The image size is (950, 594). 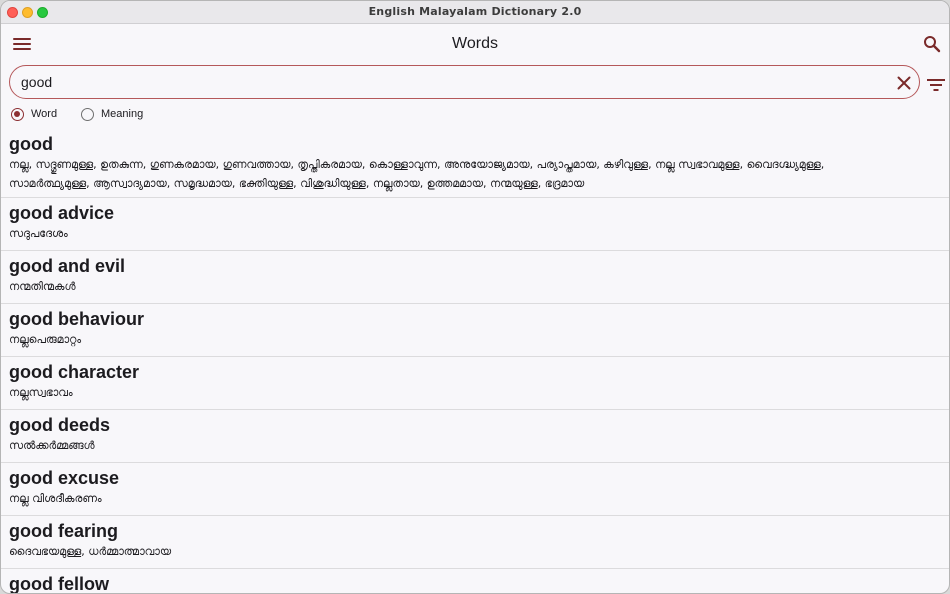 I want to click on list-item: good fearing ദൈവഭയമുള്ള, ധർമ്മാത്മാവായ, so click(x=475, y=542).